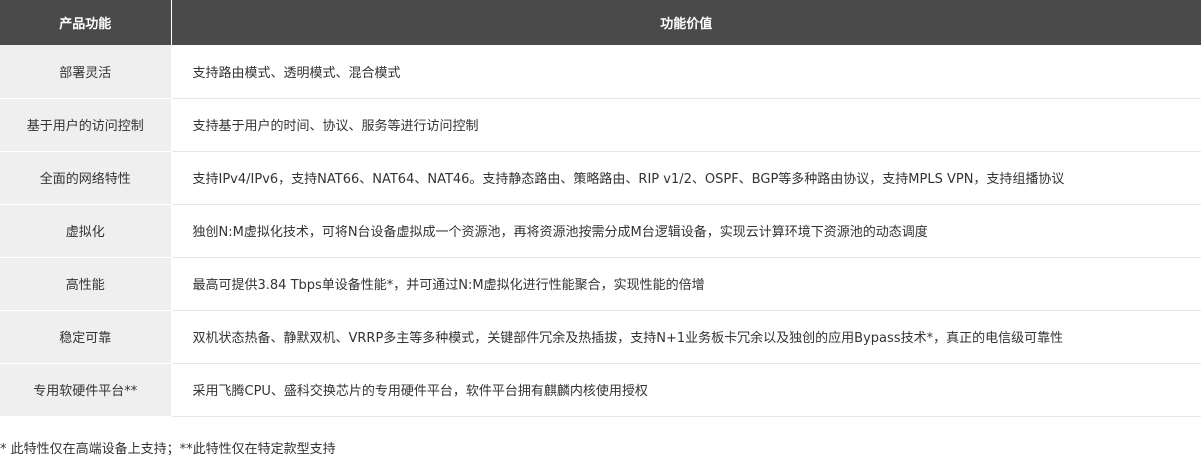  Describe the element at coordinates (686, 125) in the screenshot. I see `value-cell: 支持基于用户的时间、协议、服务等进行访问控制` at that location.